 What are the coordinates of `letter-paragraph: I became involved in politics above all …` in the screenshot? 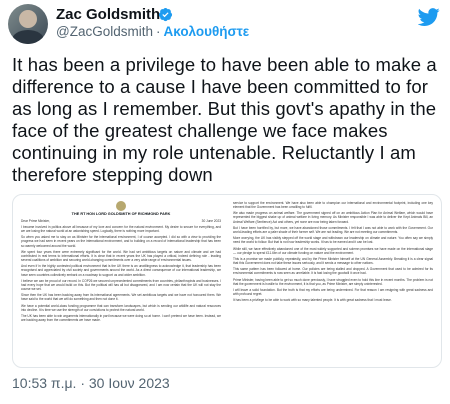 It's located at (121, 229).